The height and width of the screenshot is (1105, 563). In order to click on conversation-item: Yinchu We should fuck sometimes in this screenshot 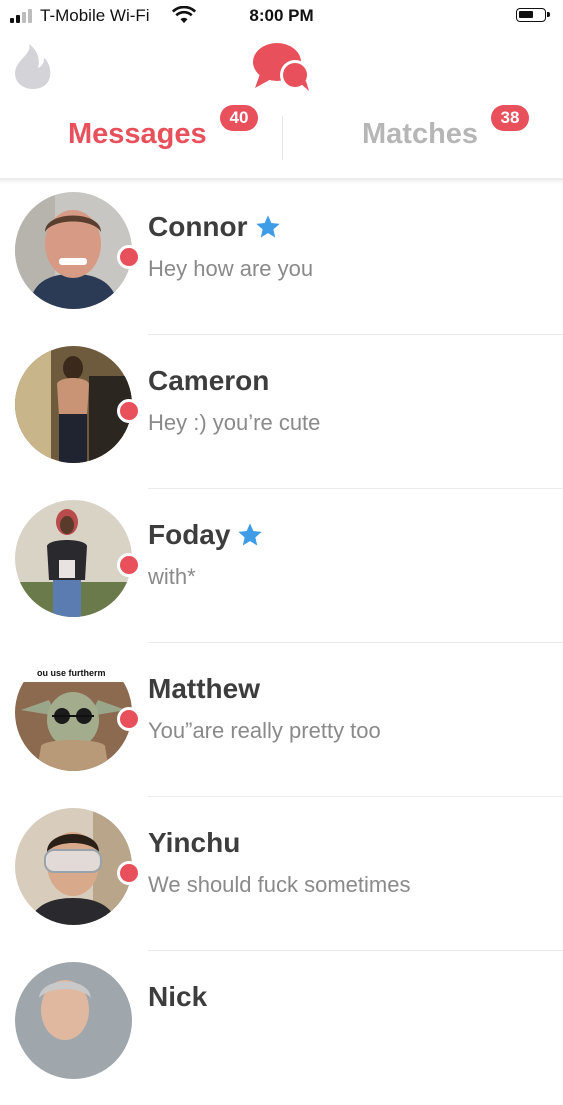, I will do `click(281, 874)`.